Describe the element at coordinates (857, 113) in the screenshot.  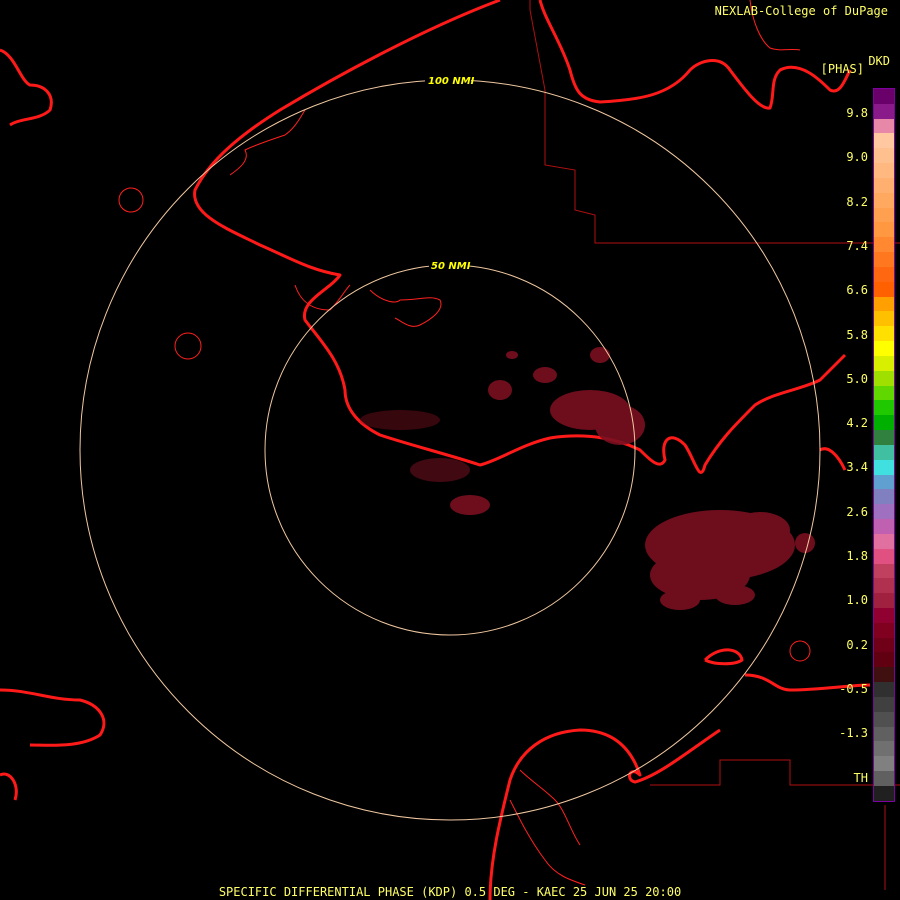
I see `color-scale-tick-label: 9.8` at that location.